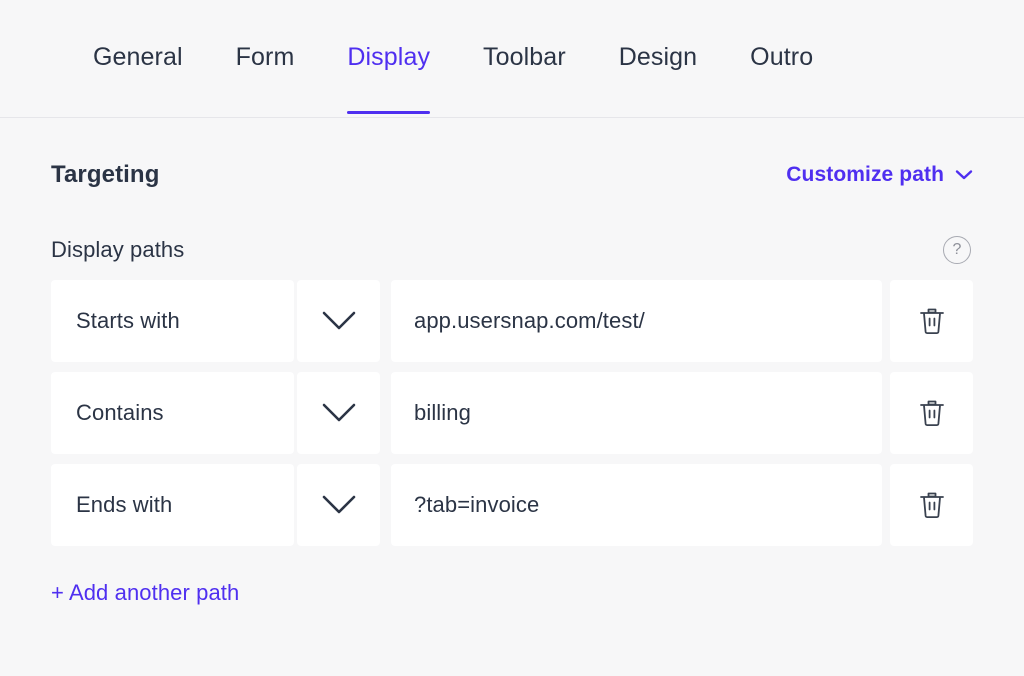 This screenshot has height=676, width=1024. I want to click on display-paths-header: Display paths ?, so click(512, 250).